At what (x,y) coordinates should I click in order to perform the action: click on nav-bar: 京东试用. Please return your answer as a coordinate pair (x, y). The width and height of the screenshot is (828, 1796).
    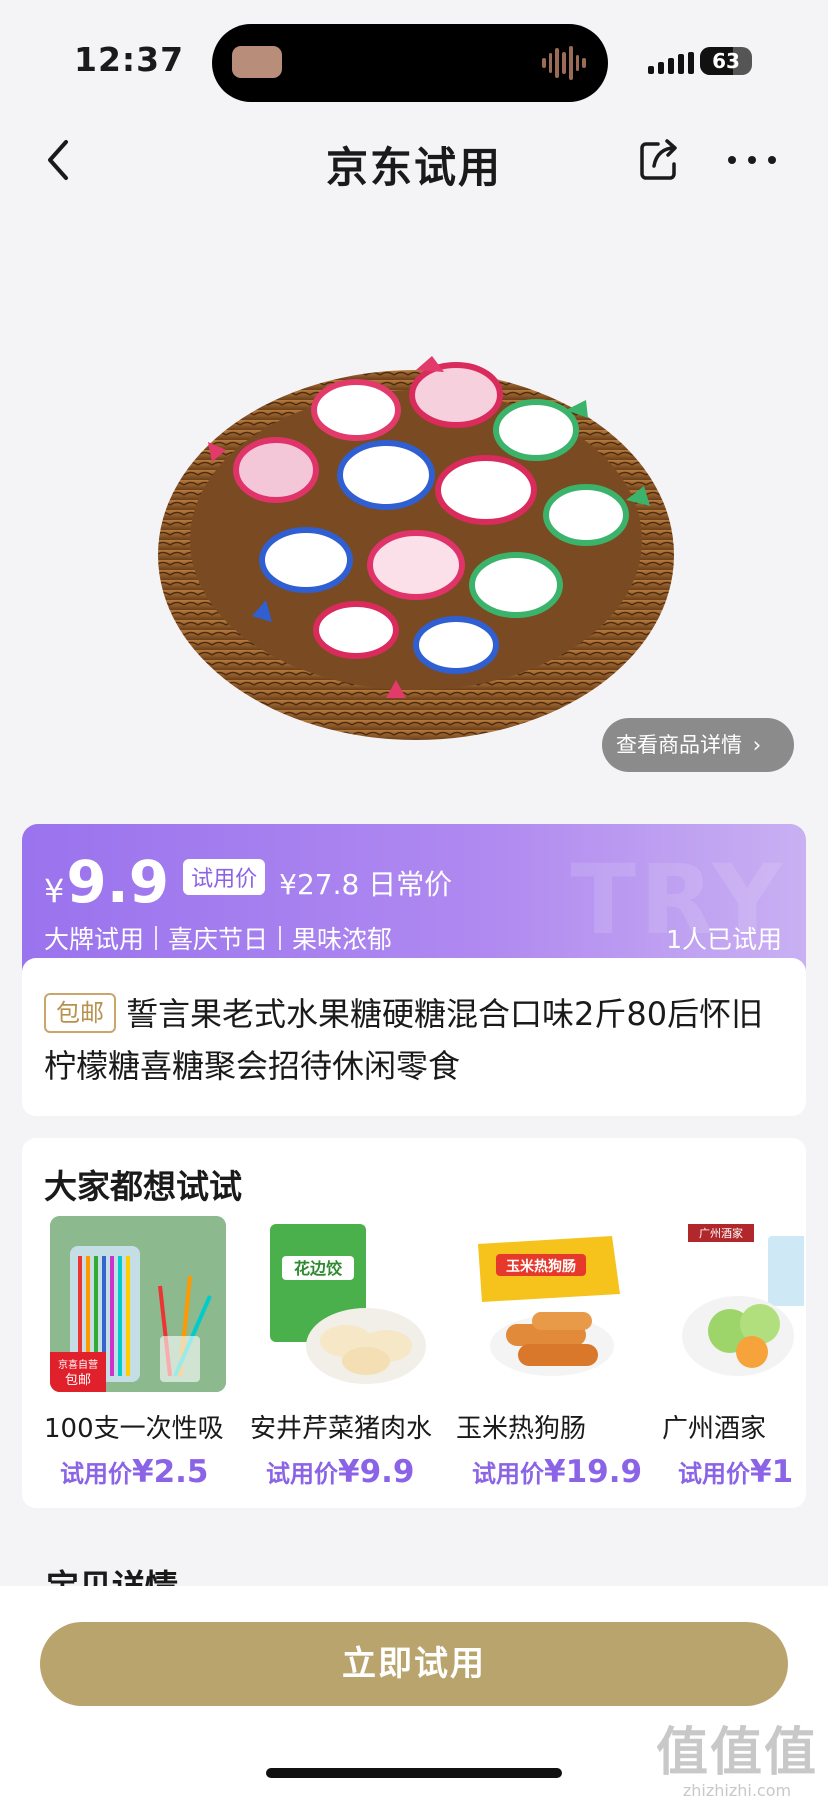
    Looking at the image, I should click on (414, 160).